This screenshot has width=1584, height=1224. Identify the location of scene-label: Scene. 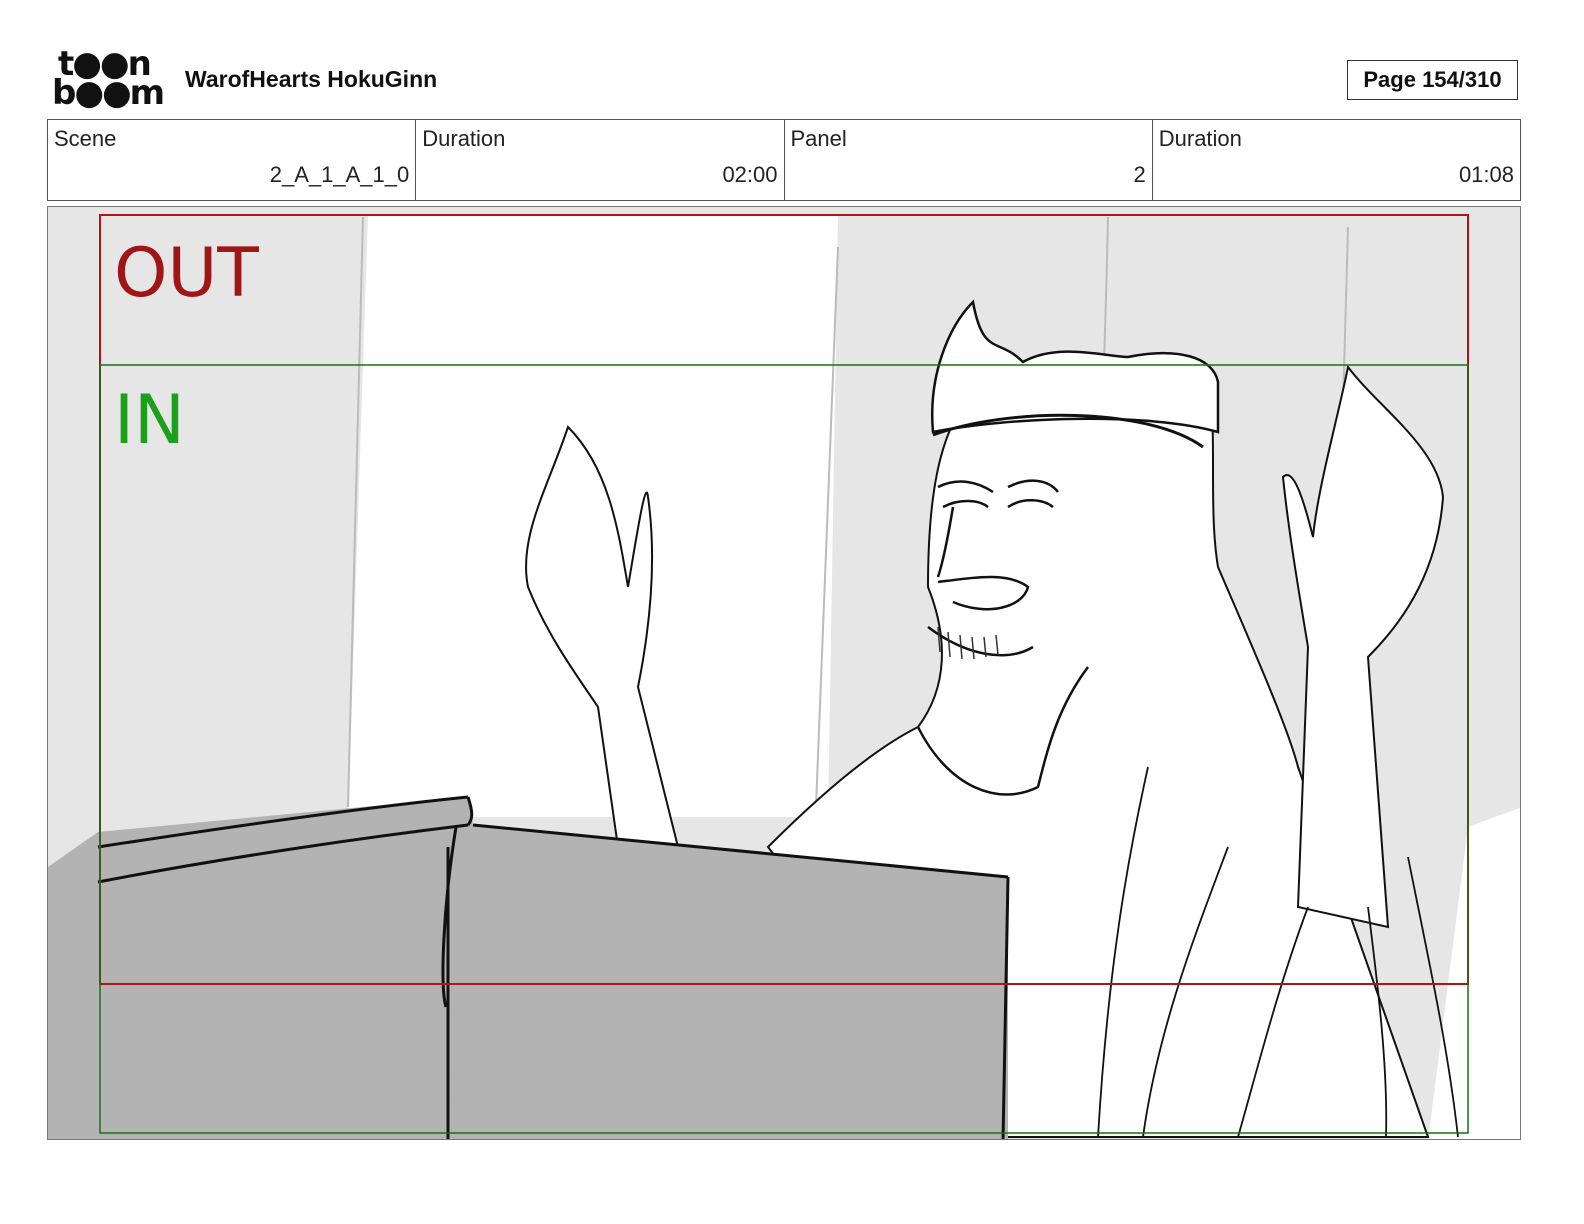
(85, 138).